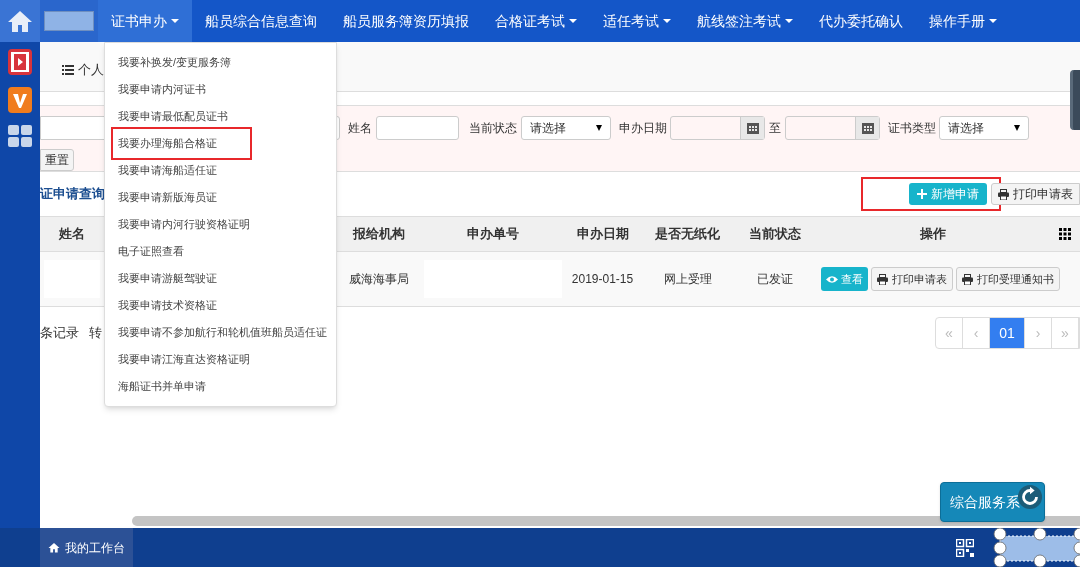 This screenshot has width=1080, height=567. Describe the element at coordinates (492, 234) in the screenshot. I see `column-header: 申办单号` at that location.